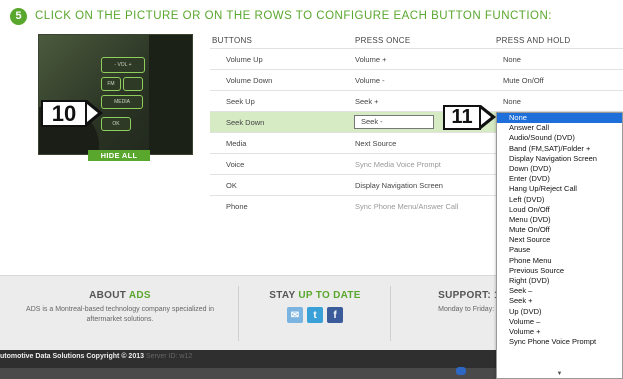 This screenshot has height=379, width=623. I want to click on dropdown-option: Seek –, so click(559, 291).